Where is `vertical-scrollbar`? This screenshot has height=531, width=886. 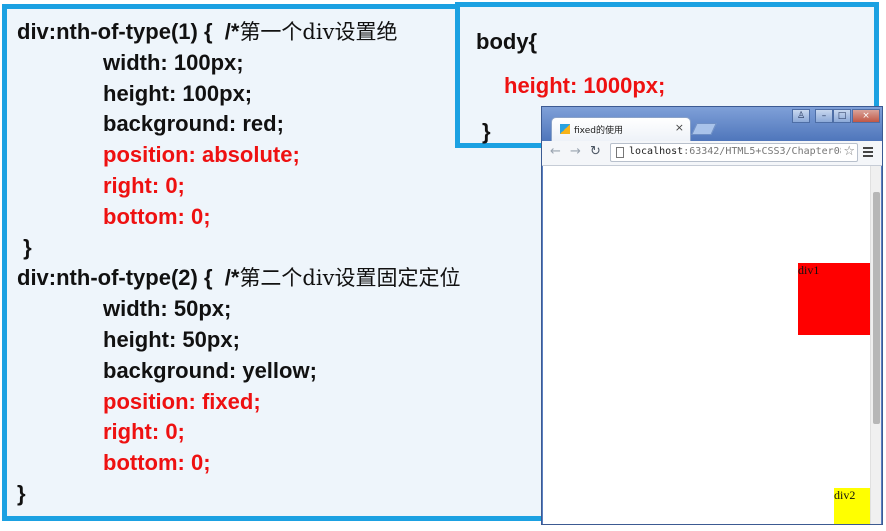
vertical-scrollbar is located at coordinates (875, 345).